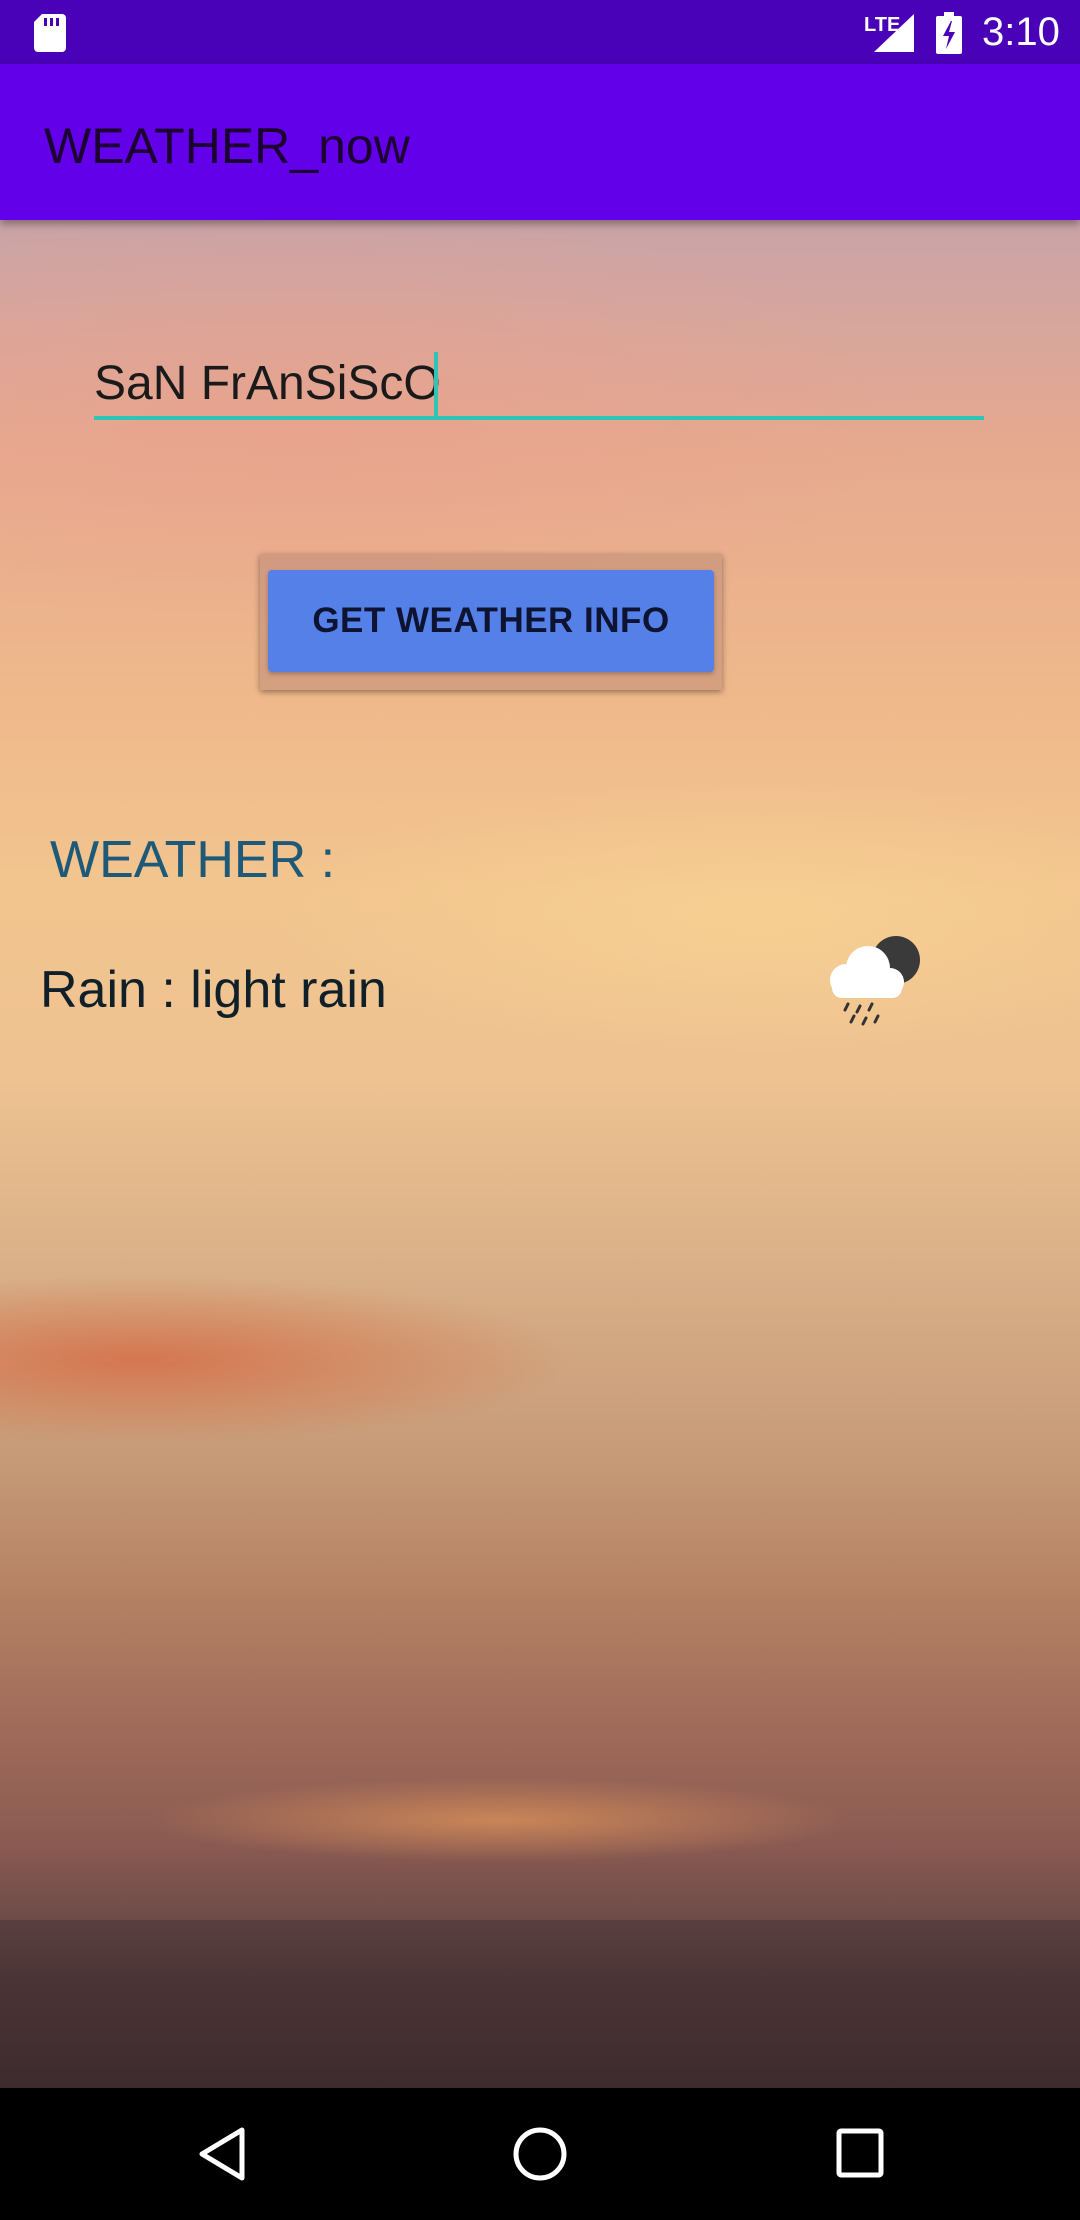  What do you see at coordinates (540, 142) in the screenshot?
I see `app-bar: WEATHER_now` at bounding box center [540, 142].